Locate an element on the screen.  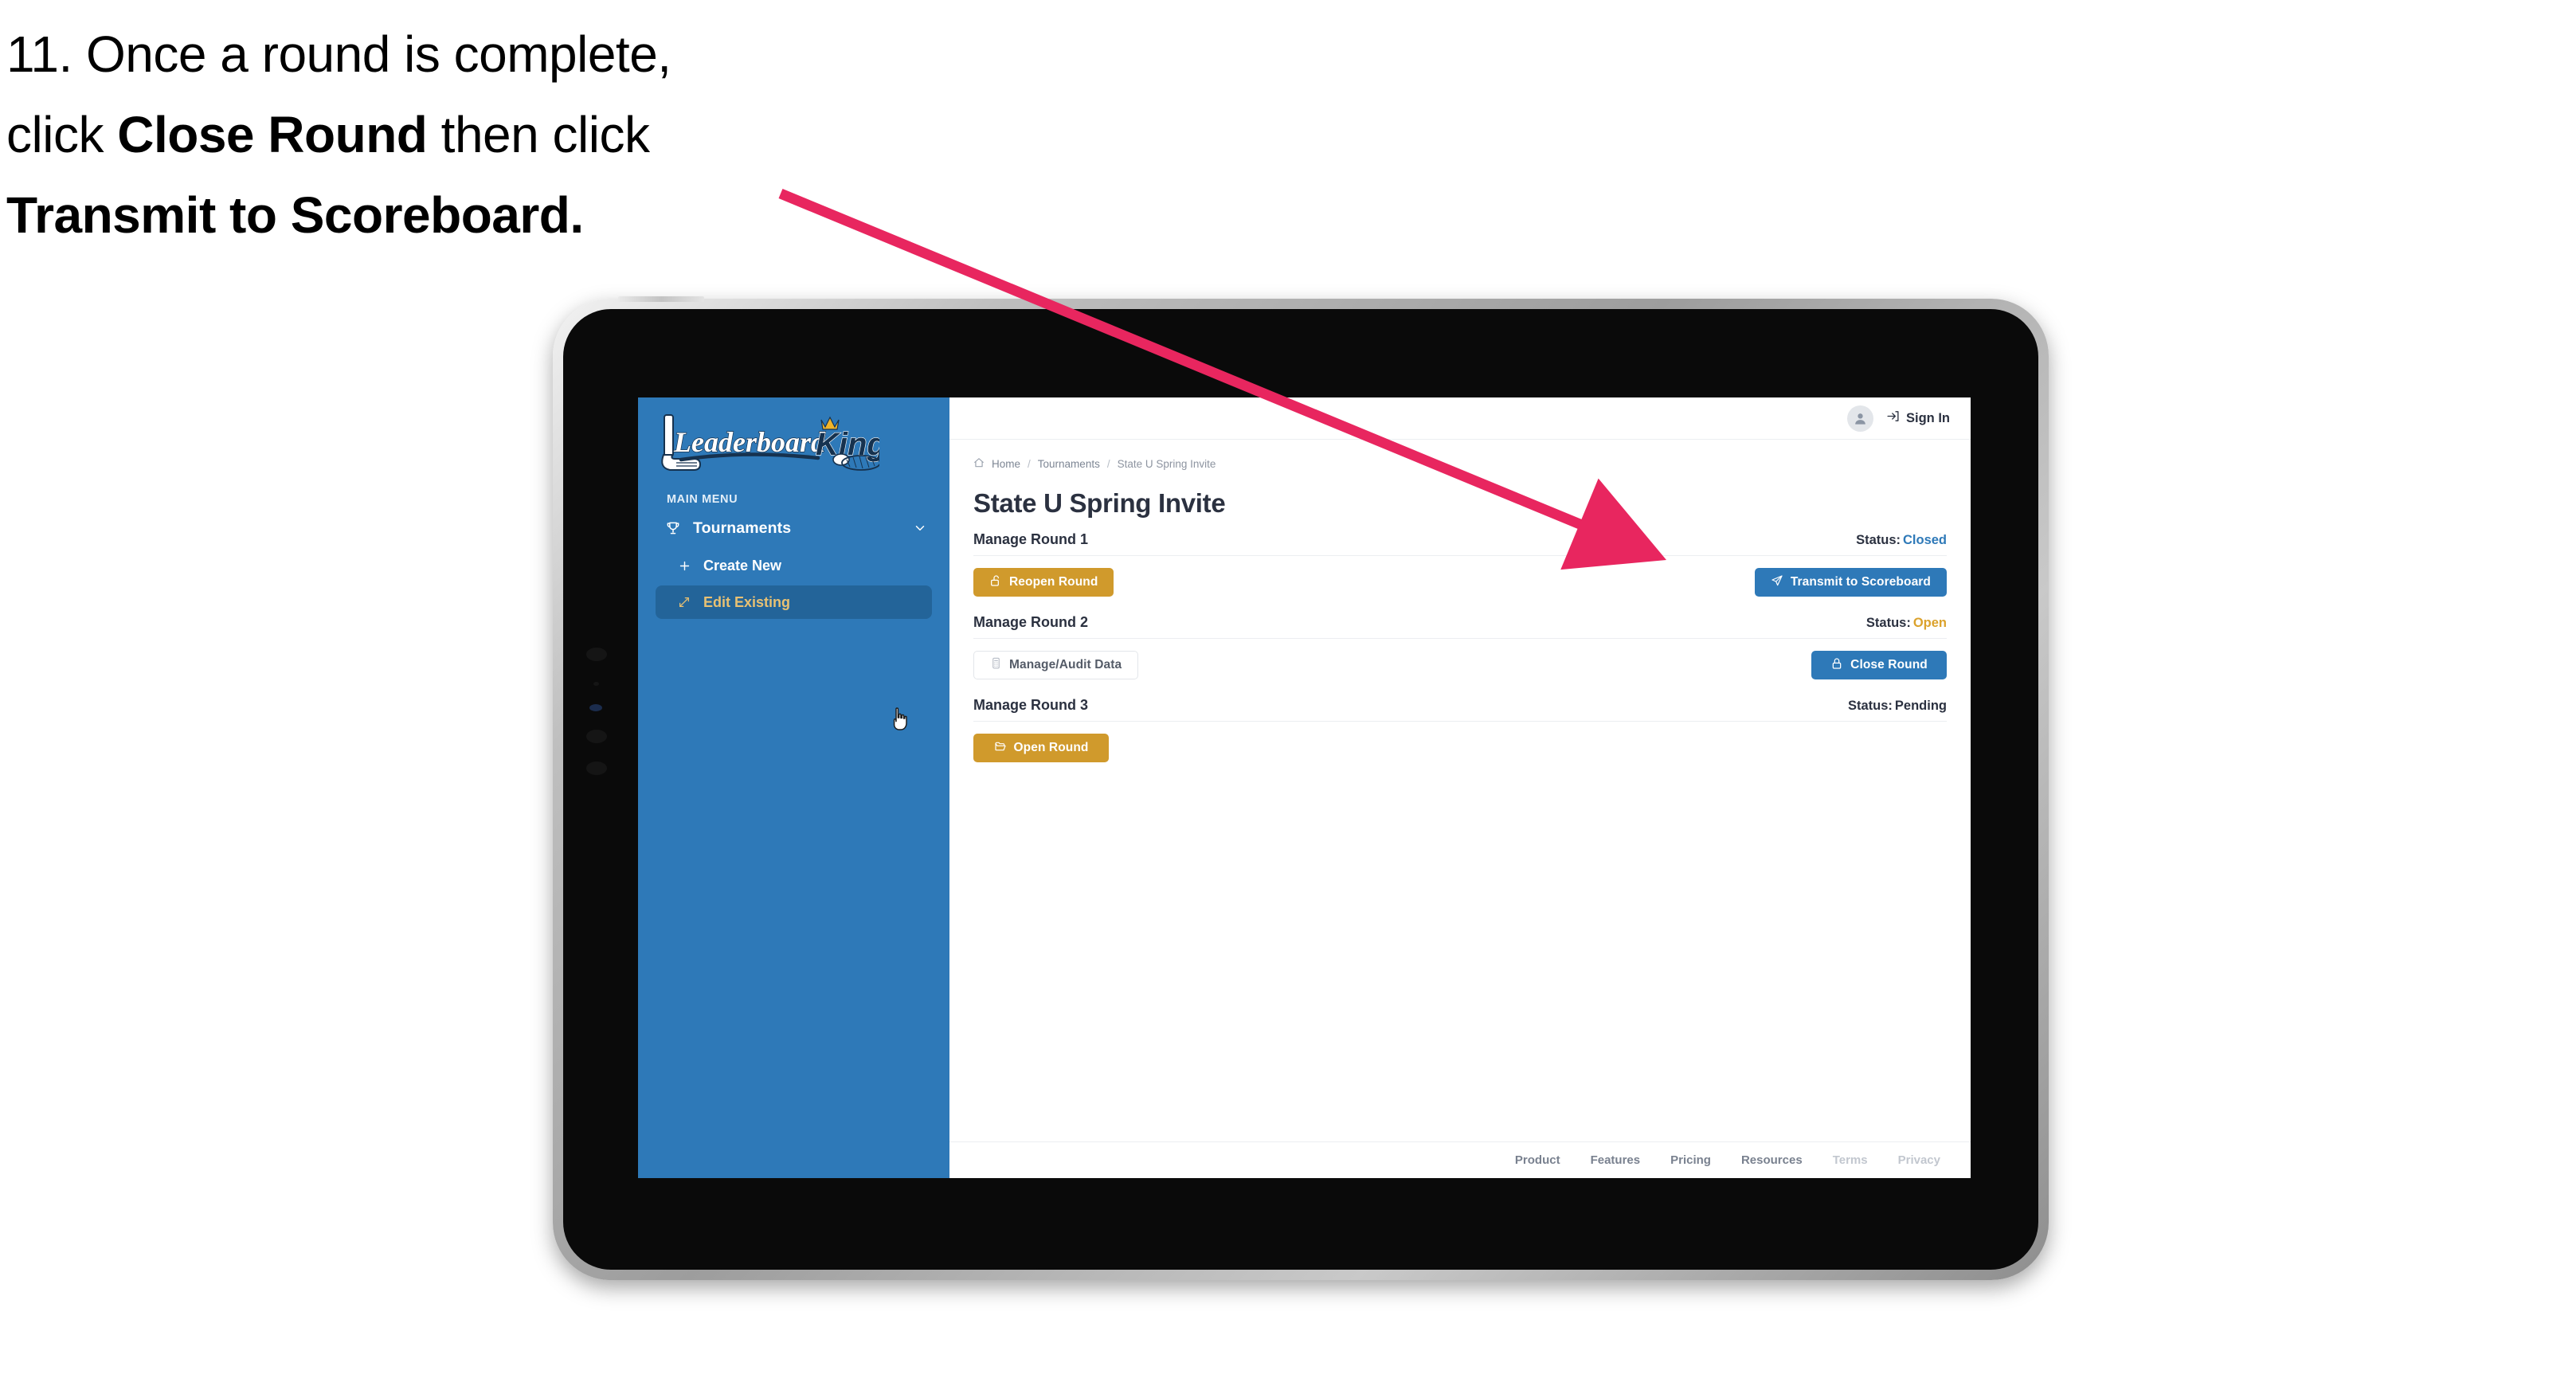
device-antenna-strip is located at coordinates (661, 299).